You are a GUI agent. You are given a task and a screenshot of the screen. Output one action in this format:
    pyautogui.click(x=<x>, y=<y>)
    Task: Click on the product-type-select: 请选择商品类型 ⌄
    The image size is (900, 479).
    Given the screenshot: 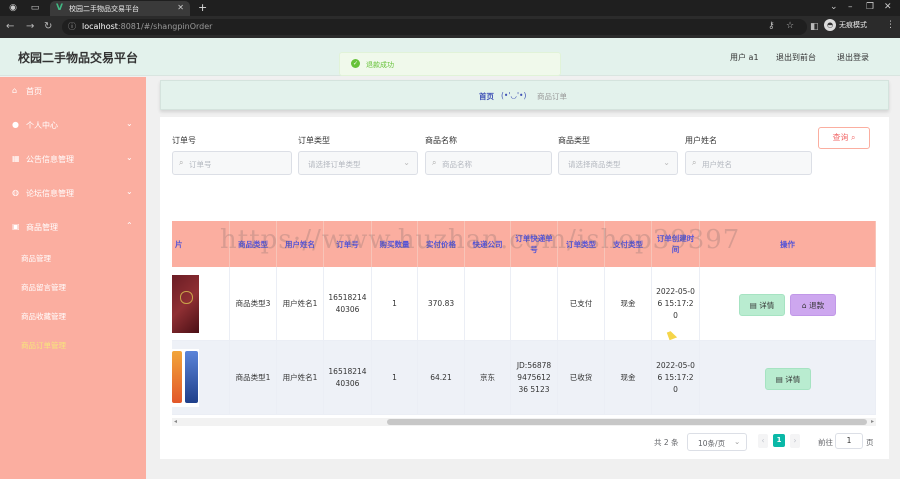 What is the action you would take?
    pyautogui.click(x=618, y=163)
    